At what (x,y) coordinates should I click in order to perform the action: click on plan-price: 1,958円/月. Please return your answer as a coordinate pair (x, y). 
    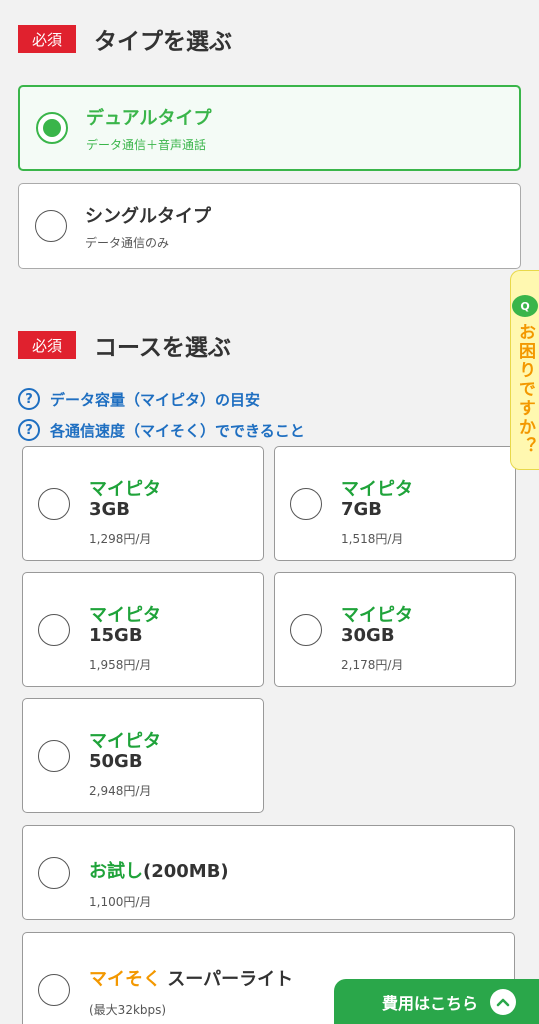
    Looking at the image, I should click on (120, 665).